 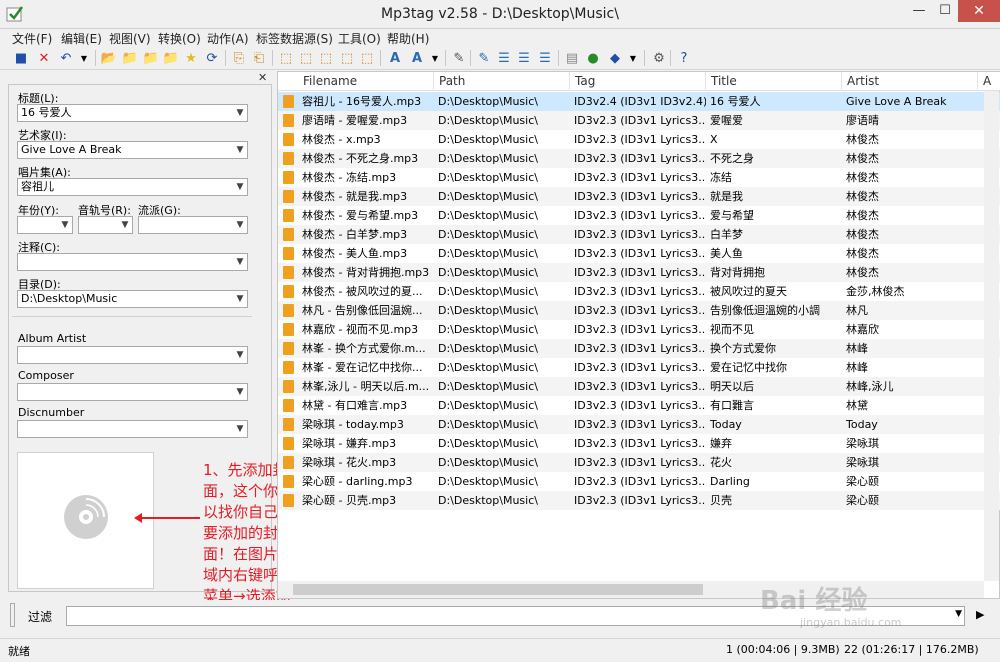 I want to click on panel-close-icon: ✕, so click(x=262, y=77).